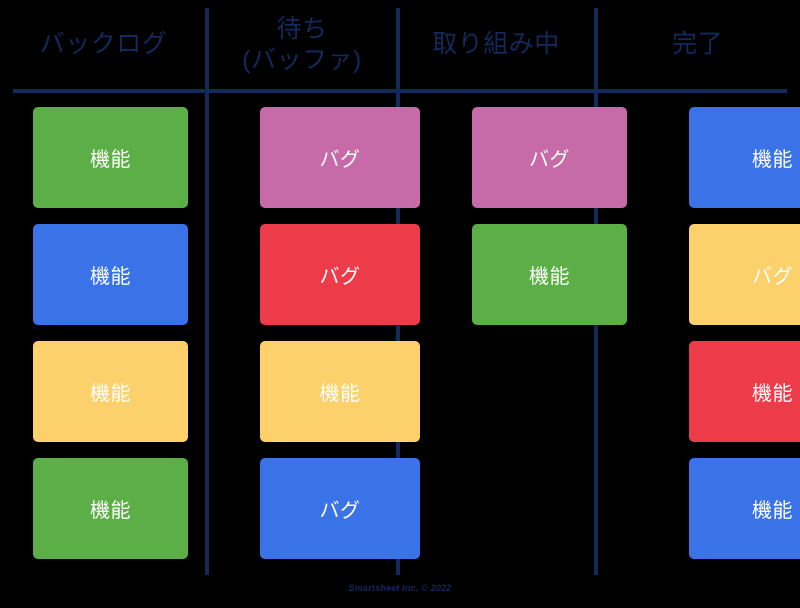 This screenshot has width=800, height=608. Describe the element at coordinates (697, 44) in the screenshot. I see `column-header-done: 完了` at that location.